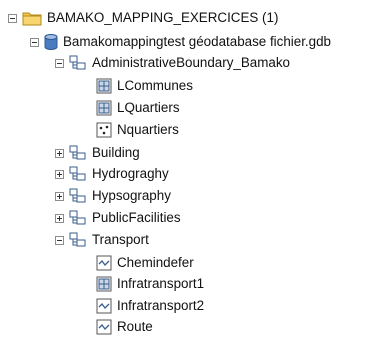 The image size is (365, 337). I want to click on tree-node-feature-class-lcommunes: LCommunes, so click(144, 86).